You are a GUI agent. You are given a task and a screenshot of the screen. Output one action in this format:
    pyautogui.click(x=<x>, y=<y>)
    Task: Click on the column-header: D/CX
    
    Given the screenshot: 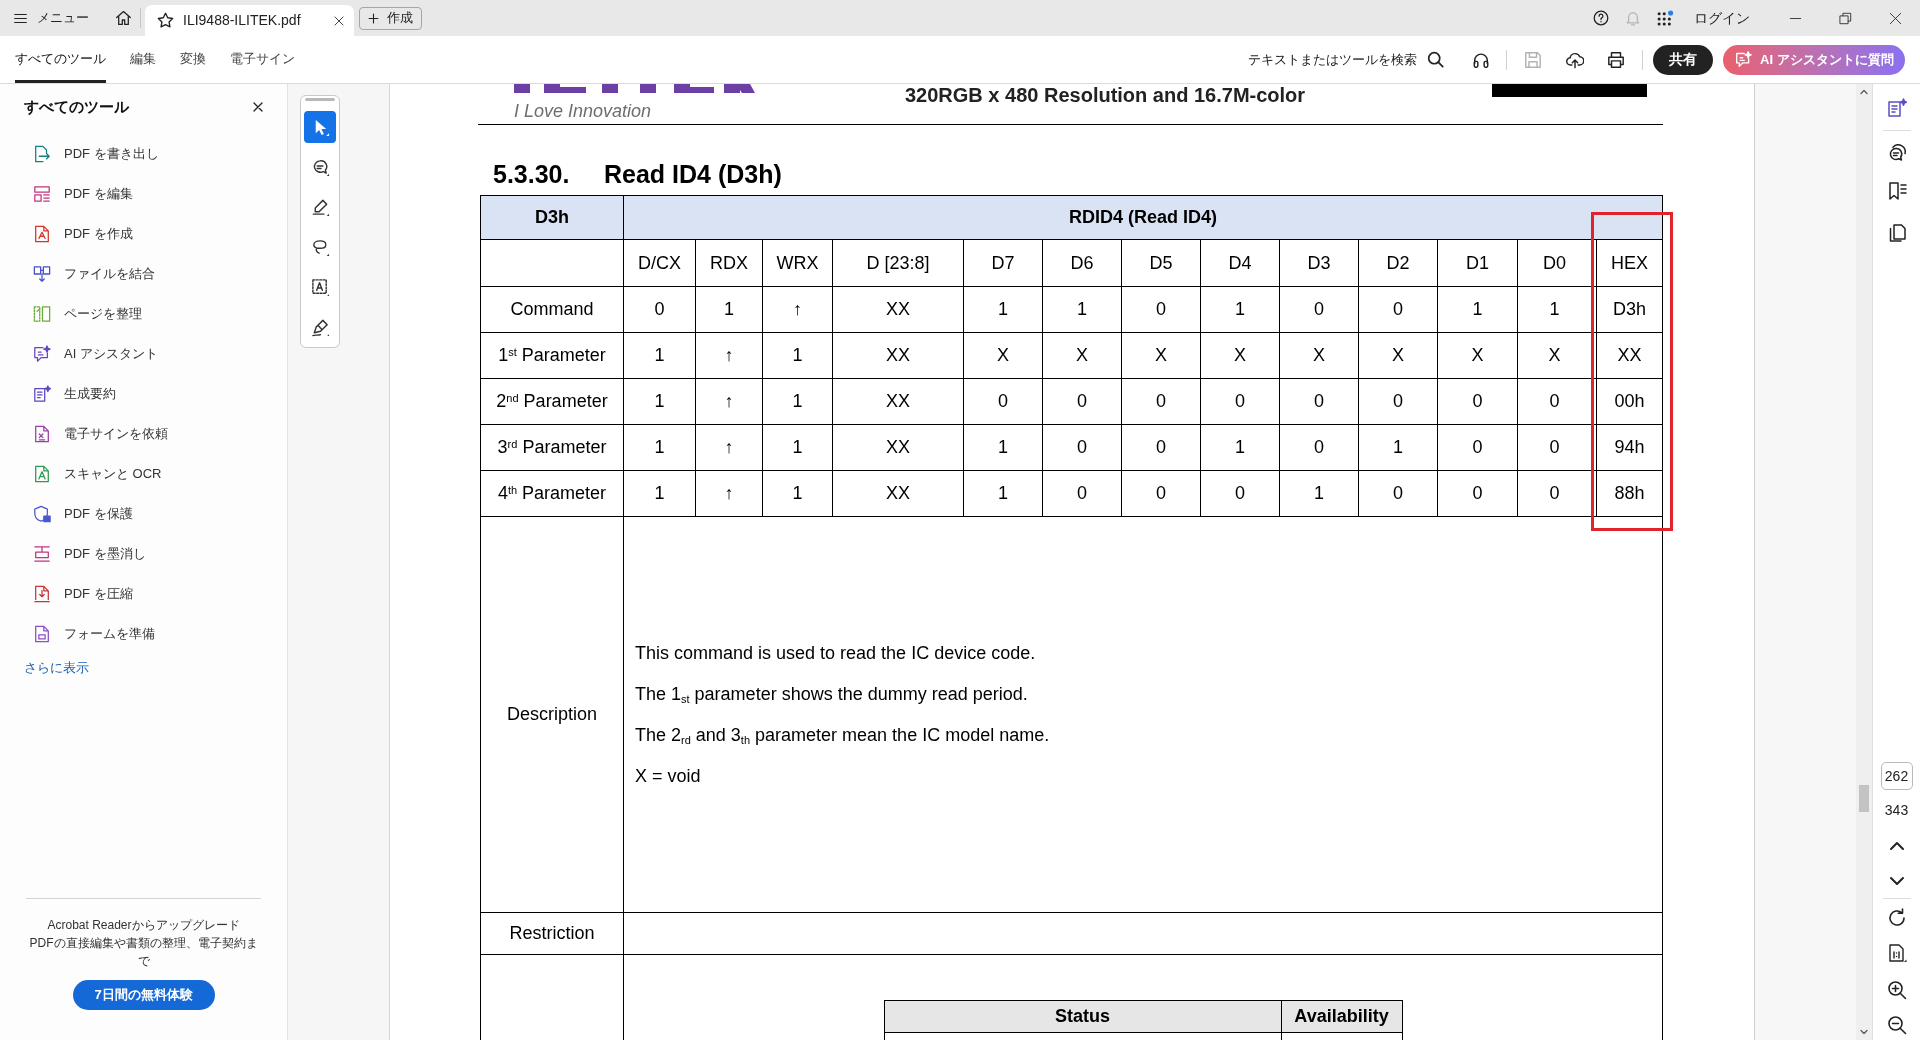 What is the action you would take?
    pyautogui.click(x=660, y=263)
    